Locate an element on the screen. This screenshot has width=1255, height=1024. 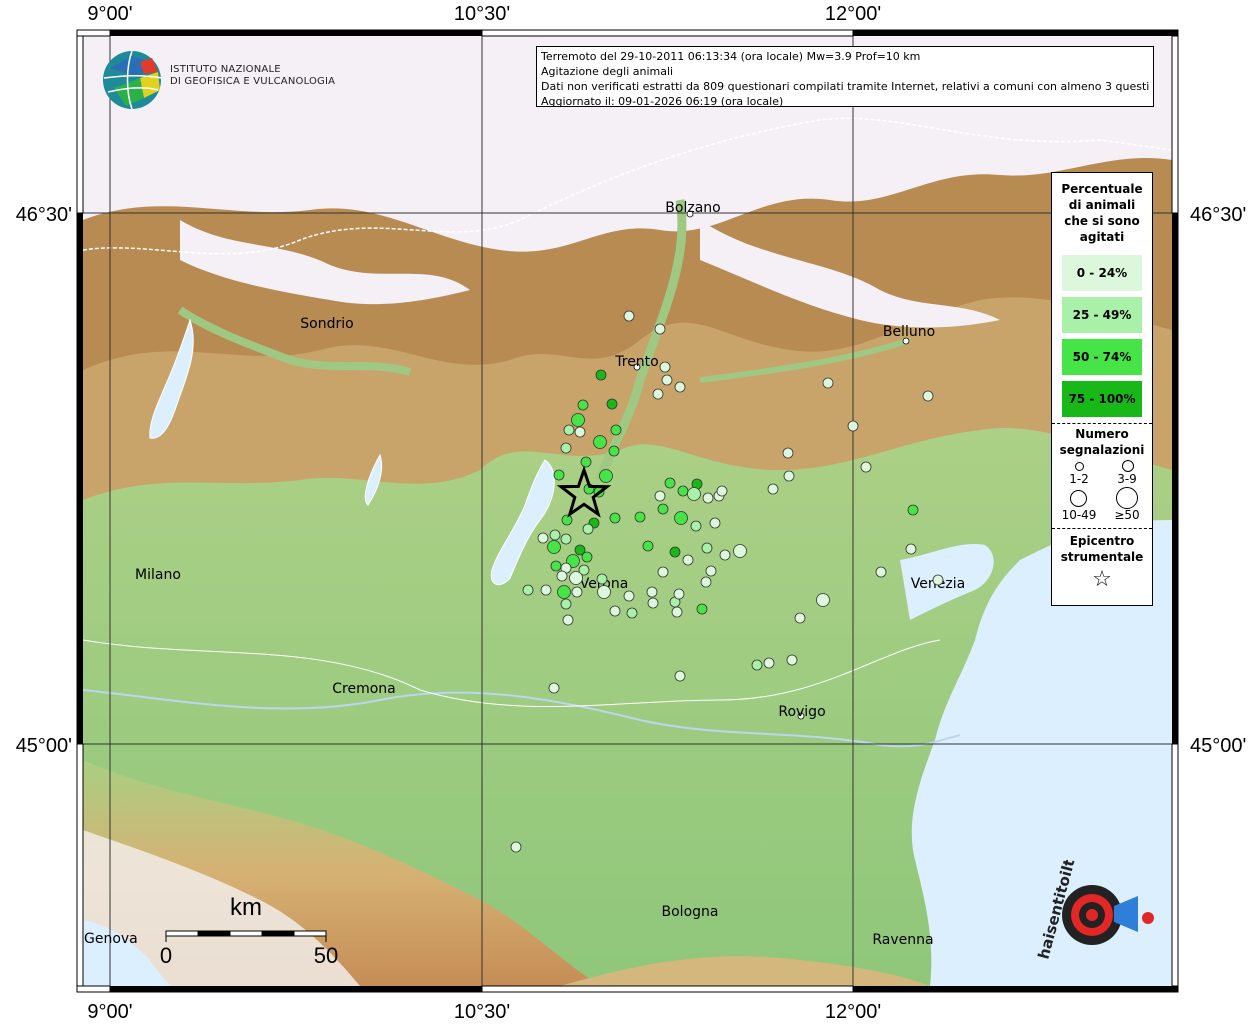
legend-class-0-24: 0 - 24% is located at coordinates (1102, 273).